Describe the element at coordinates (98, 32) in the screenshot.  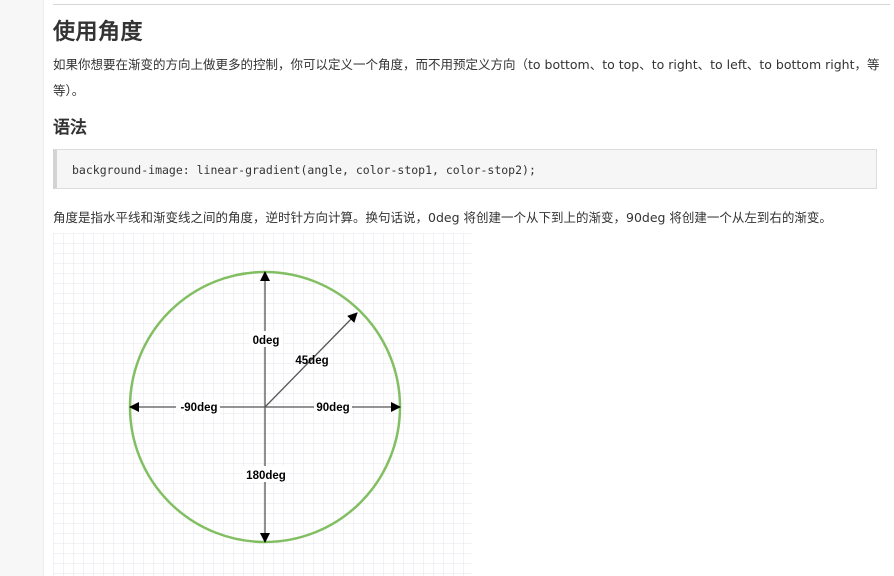
I see `page-title: 使用角度` at that location.